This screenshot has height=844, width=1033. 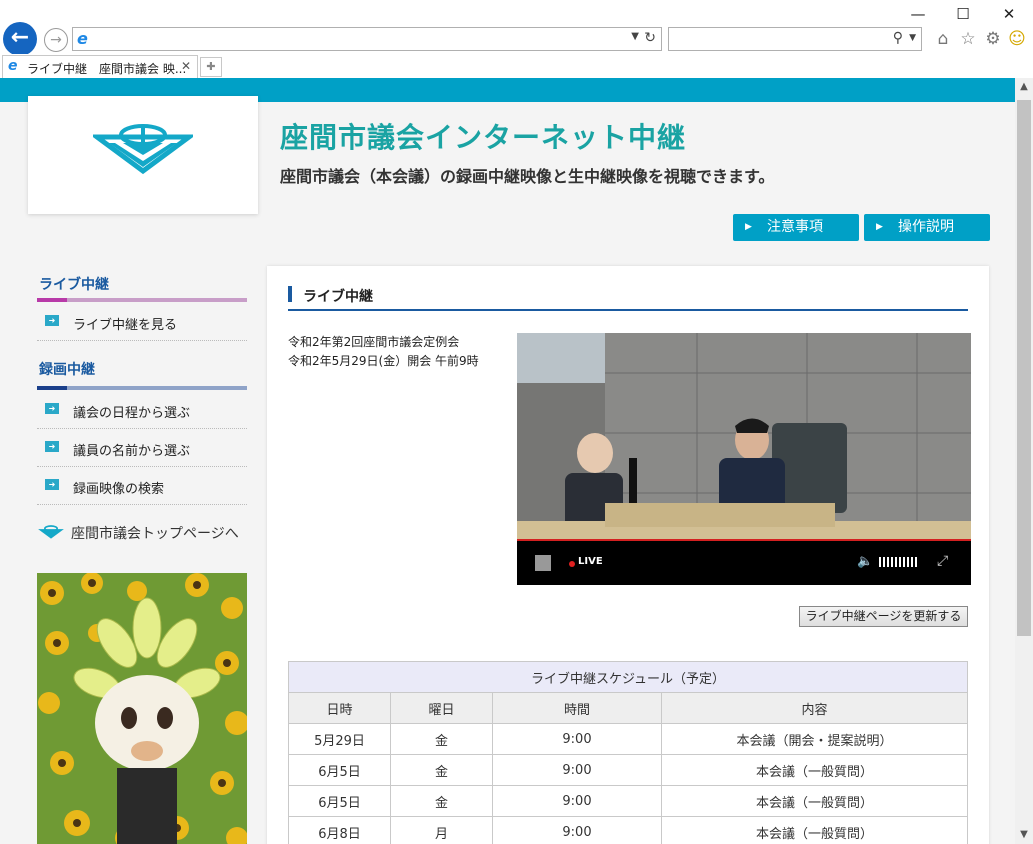 I want to click on mascot-photo, so click(x=142, y=708).